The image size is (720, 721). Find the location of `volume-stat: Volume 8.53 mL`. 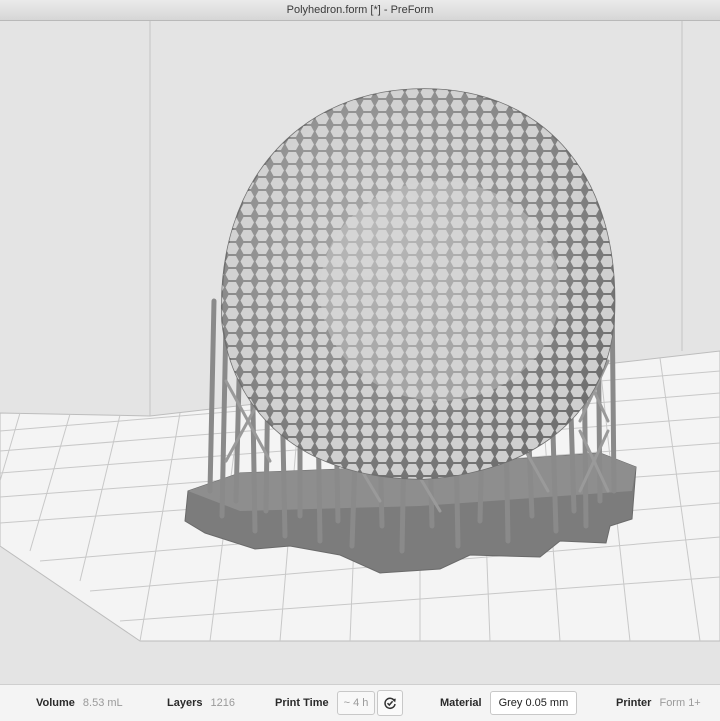

volume-stat: Volume 8.53 mL is located at coordinates (79, 703).